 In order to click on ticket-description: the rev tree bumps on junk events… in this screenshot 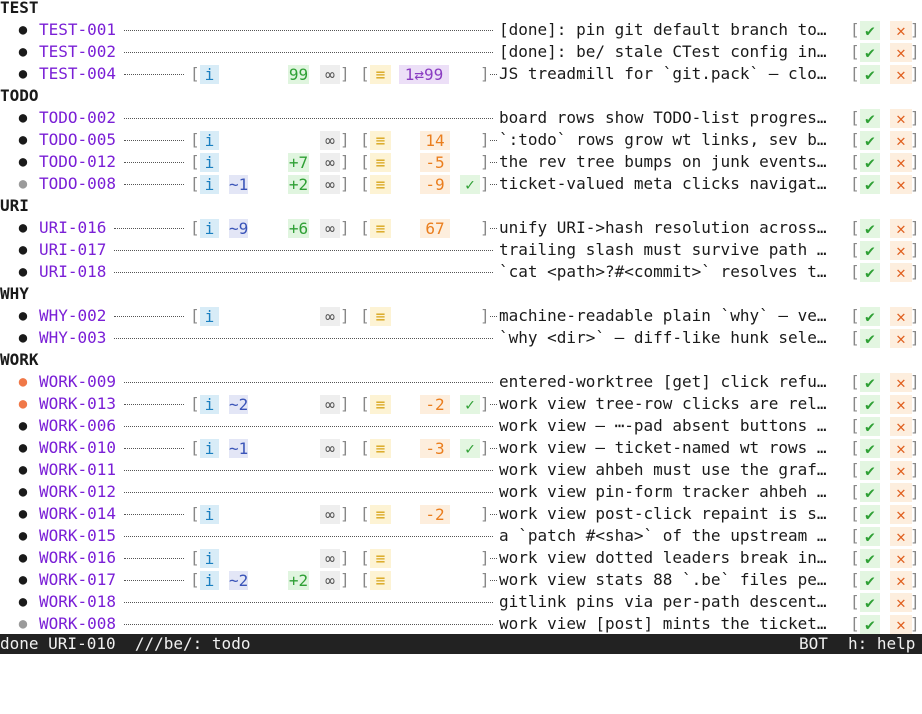, I will do `click(663, 162)`.